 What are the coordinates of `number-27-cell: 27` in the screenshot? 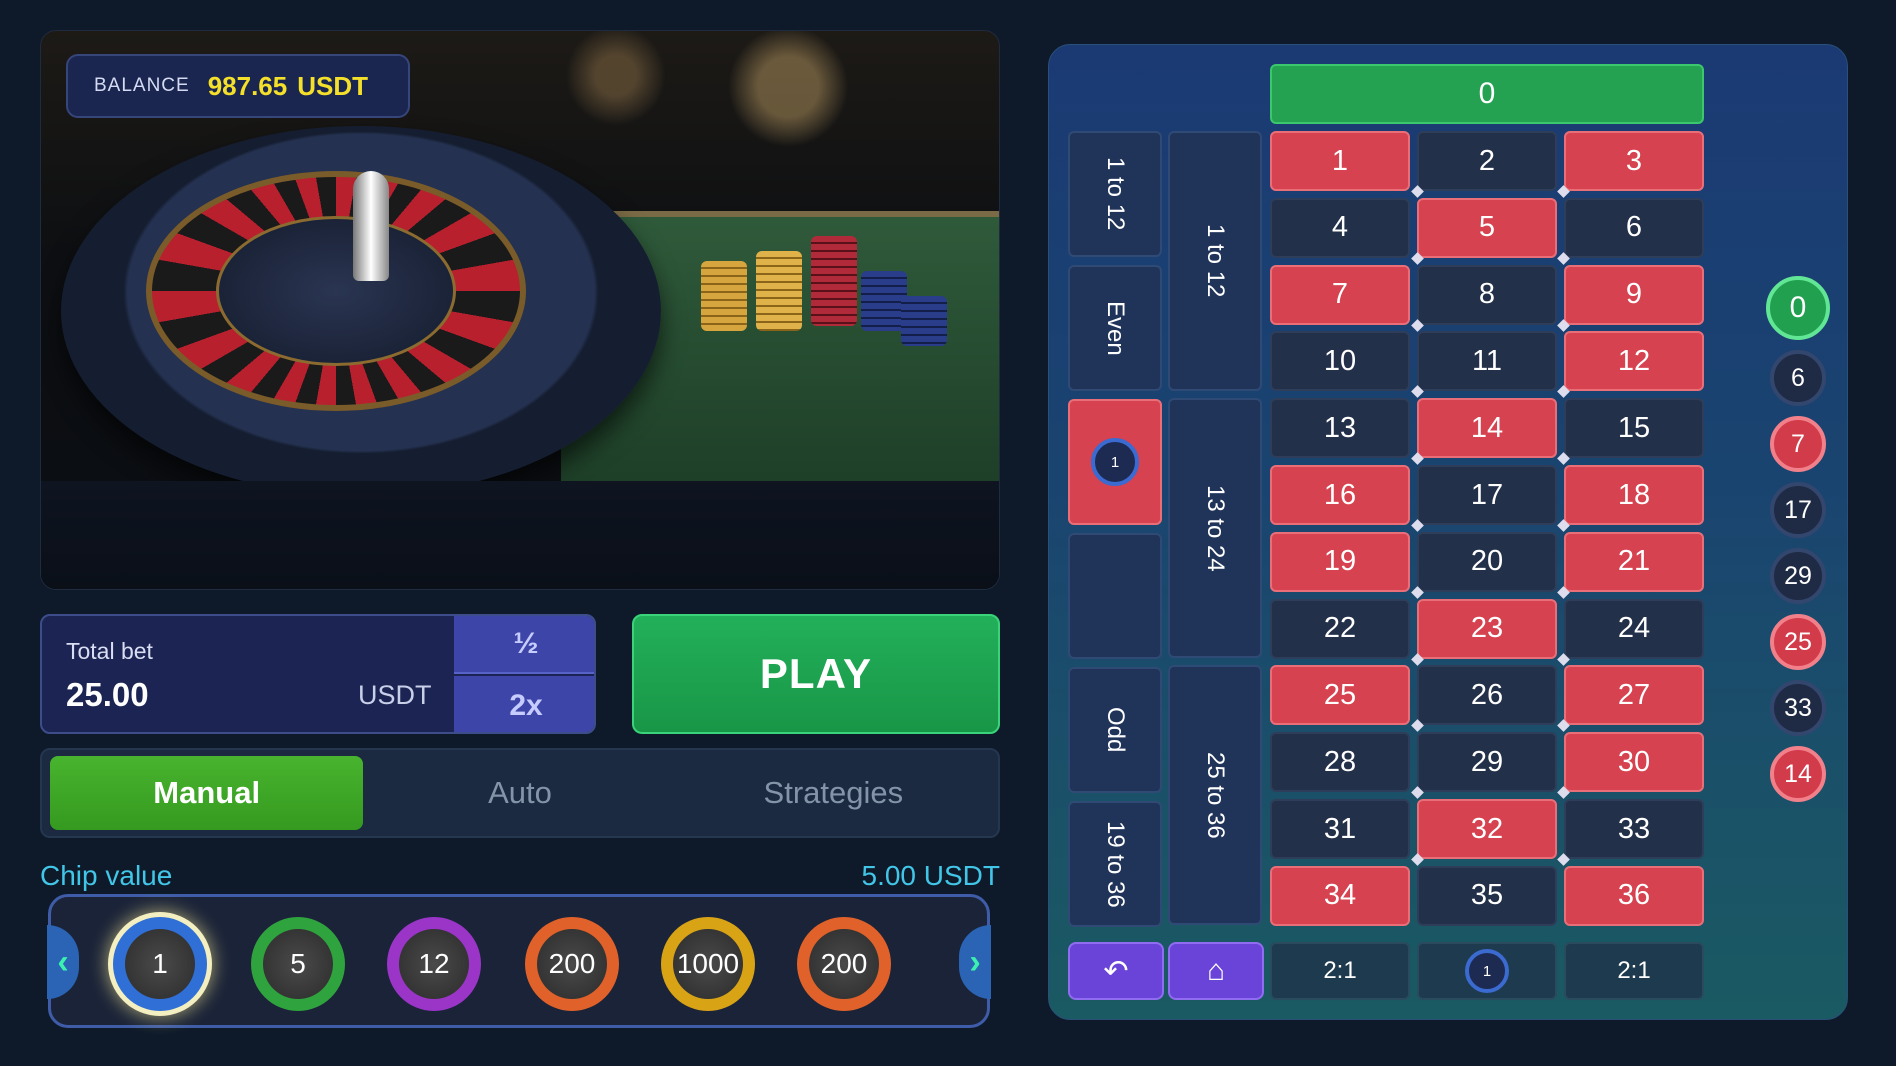 It's located at (1634, 695).